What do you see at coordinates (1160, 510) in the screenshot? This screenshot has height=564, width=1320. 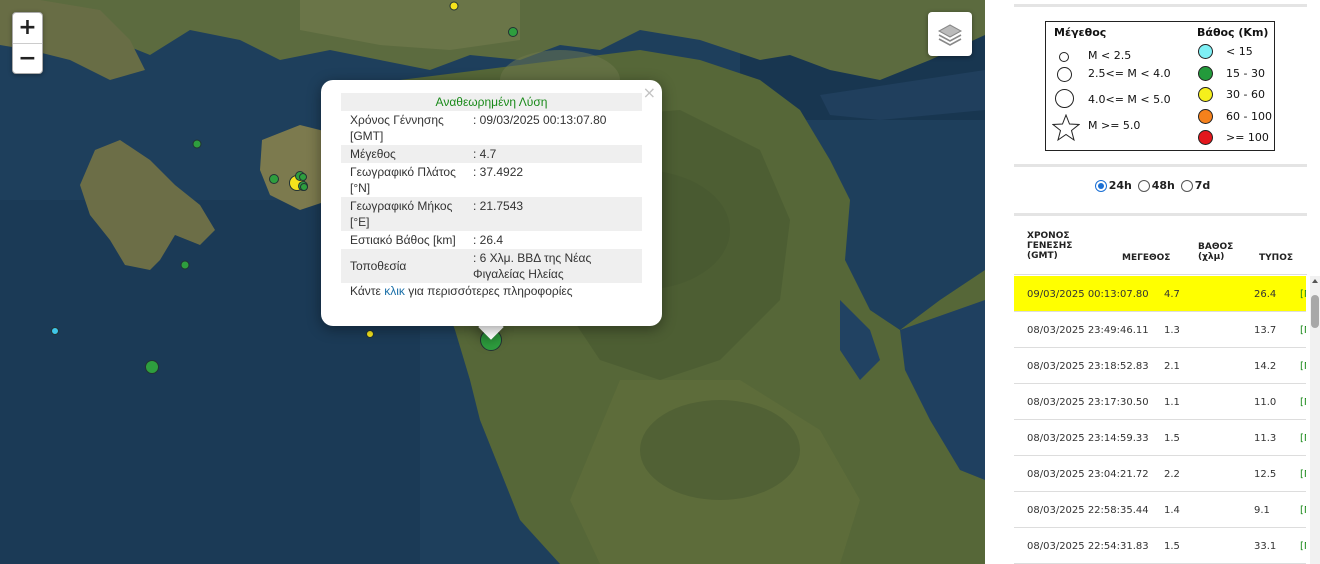 I see `list-item: 08/03/2025 22:58:35.44 1.4 9.1 [M` at bounding box center [1160, 510].